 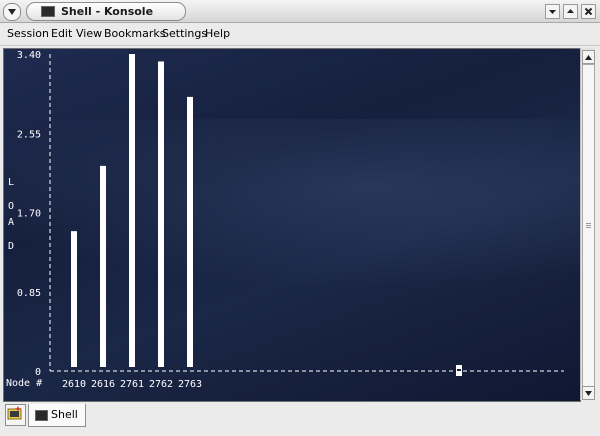 I want to click on chevron-down-icon, so click(x=12, y=12).